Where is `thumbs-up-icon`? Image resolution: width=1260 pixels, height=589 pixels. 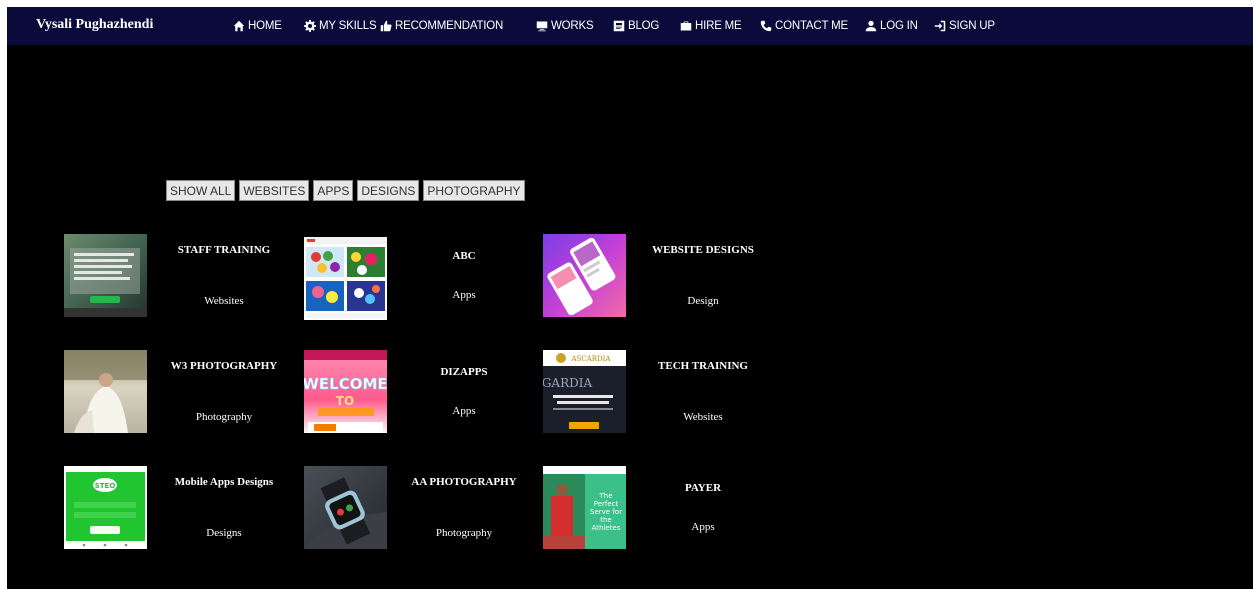 thumbs-up-icon is located at coordinates (386, 26).